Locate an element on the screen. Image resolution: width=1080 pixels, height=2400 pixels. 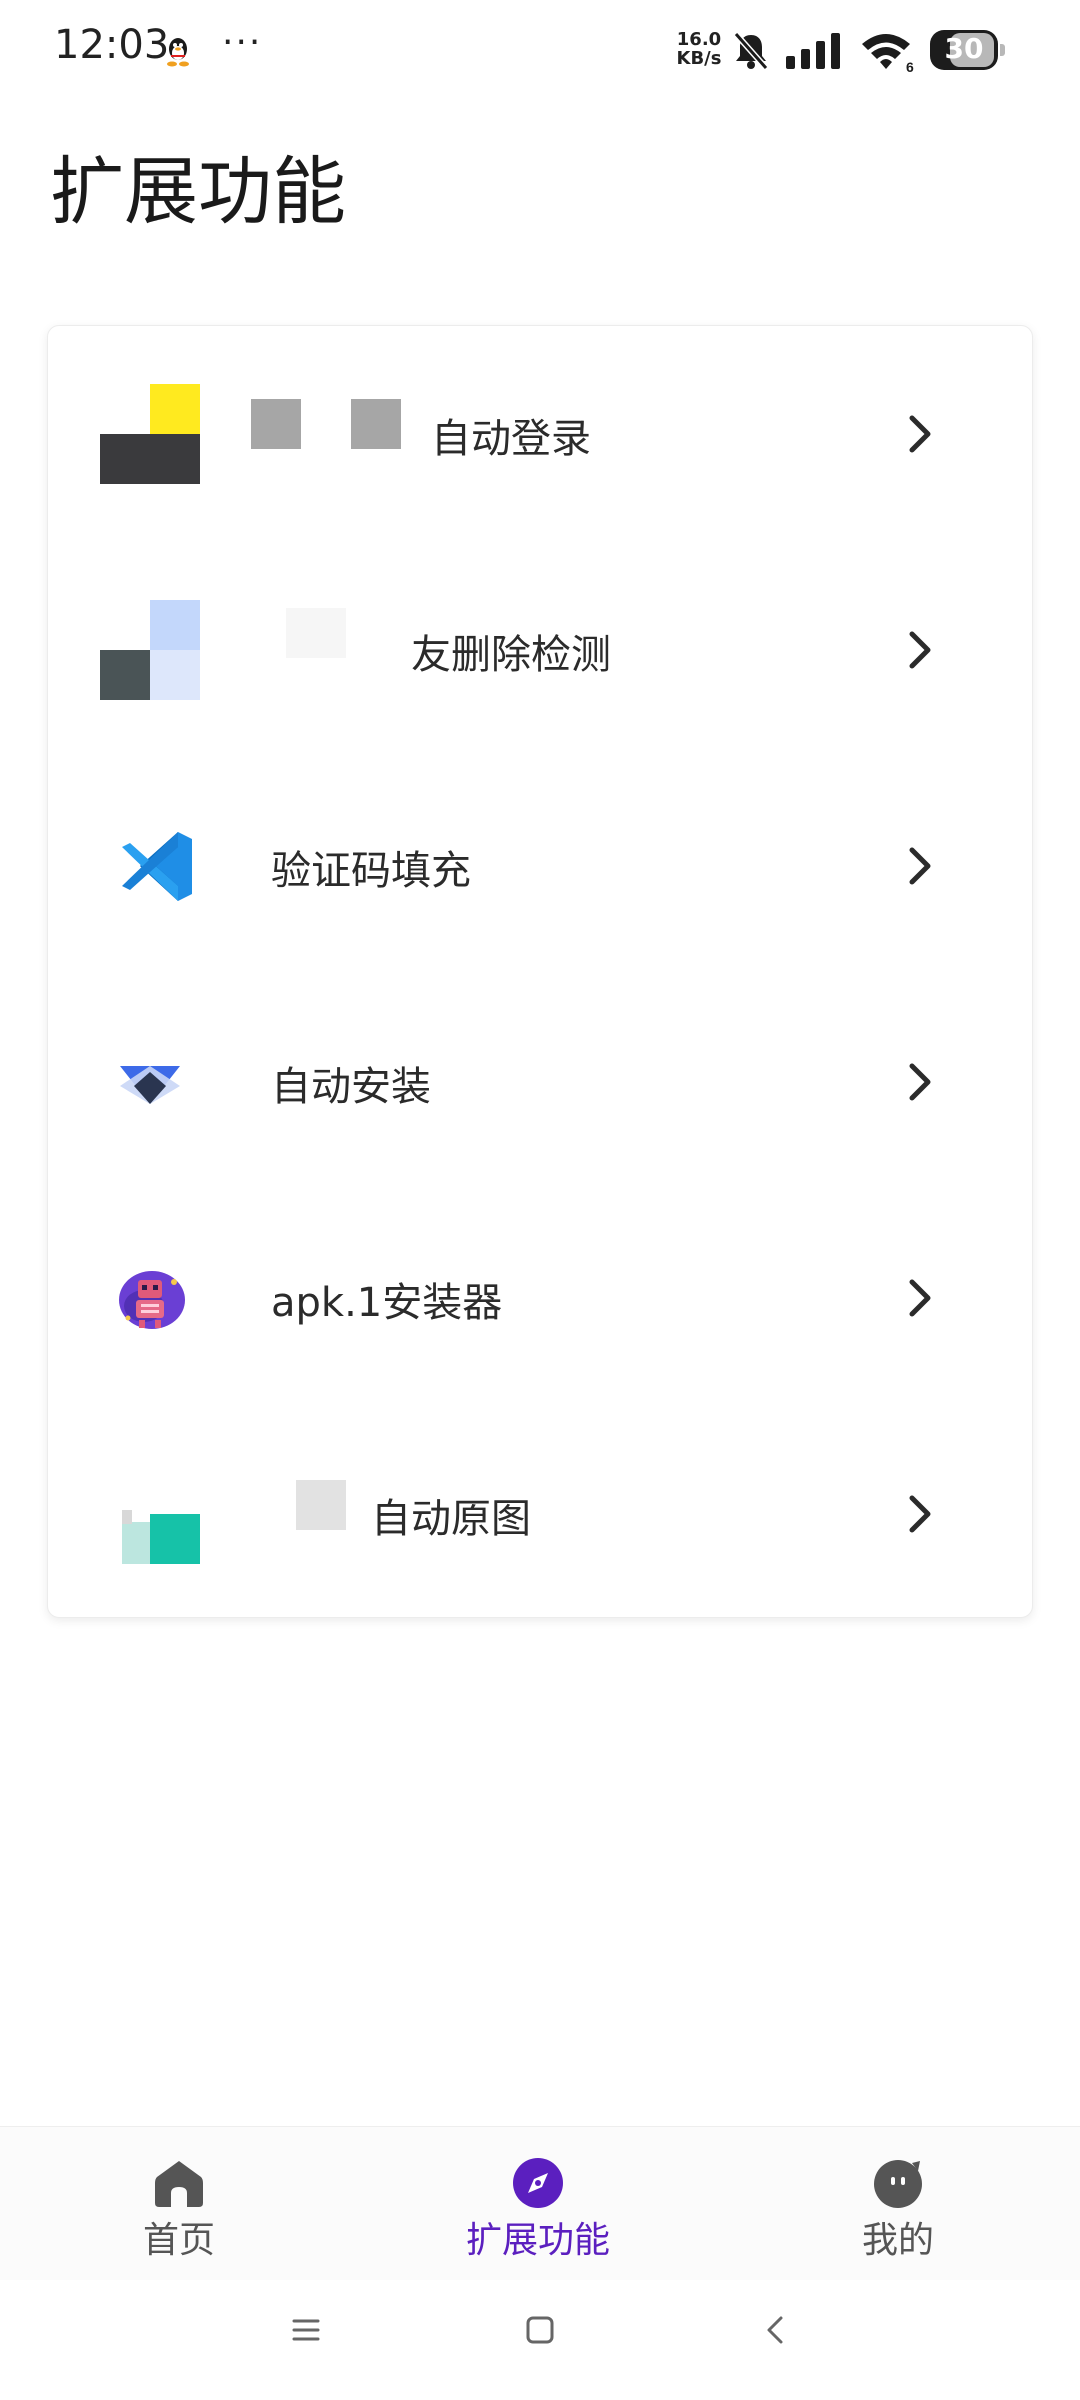
feature-label: 自动原图 is located at coordinates (451, 1519).